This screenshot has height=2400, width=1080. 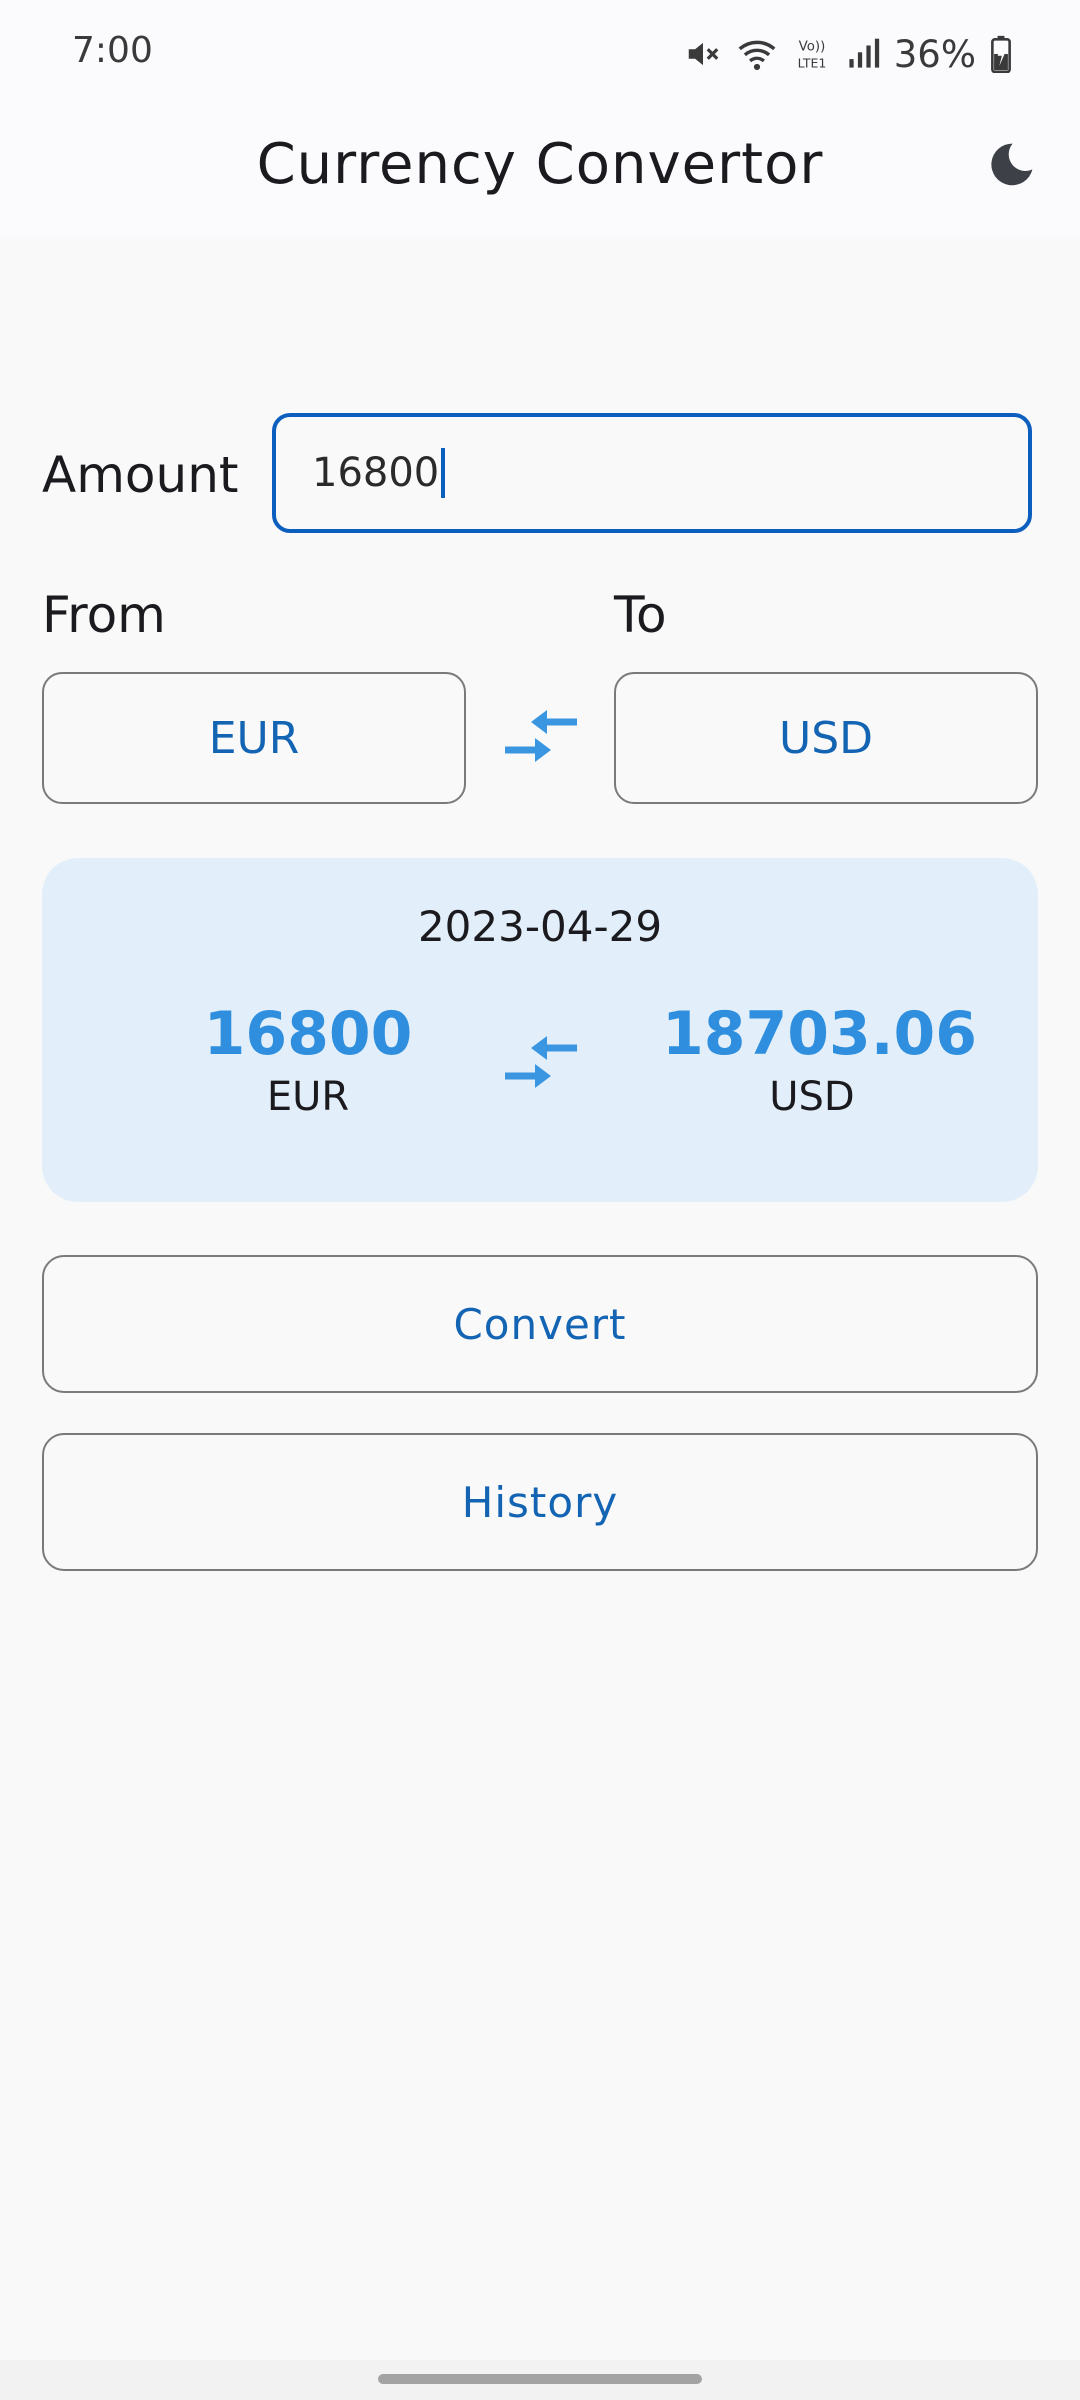 What do you see at coordinates (540, 1502) in the screenshot?
I see `history-button: History` at bounding box center [540, 1502].